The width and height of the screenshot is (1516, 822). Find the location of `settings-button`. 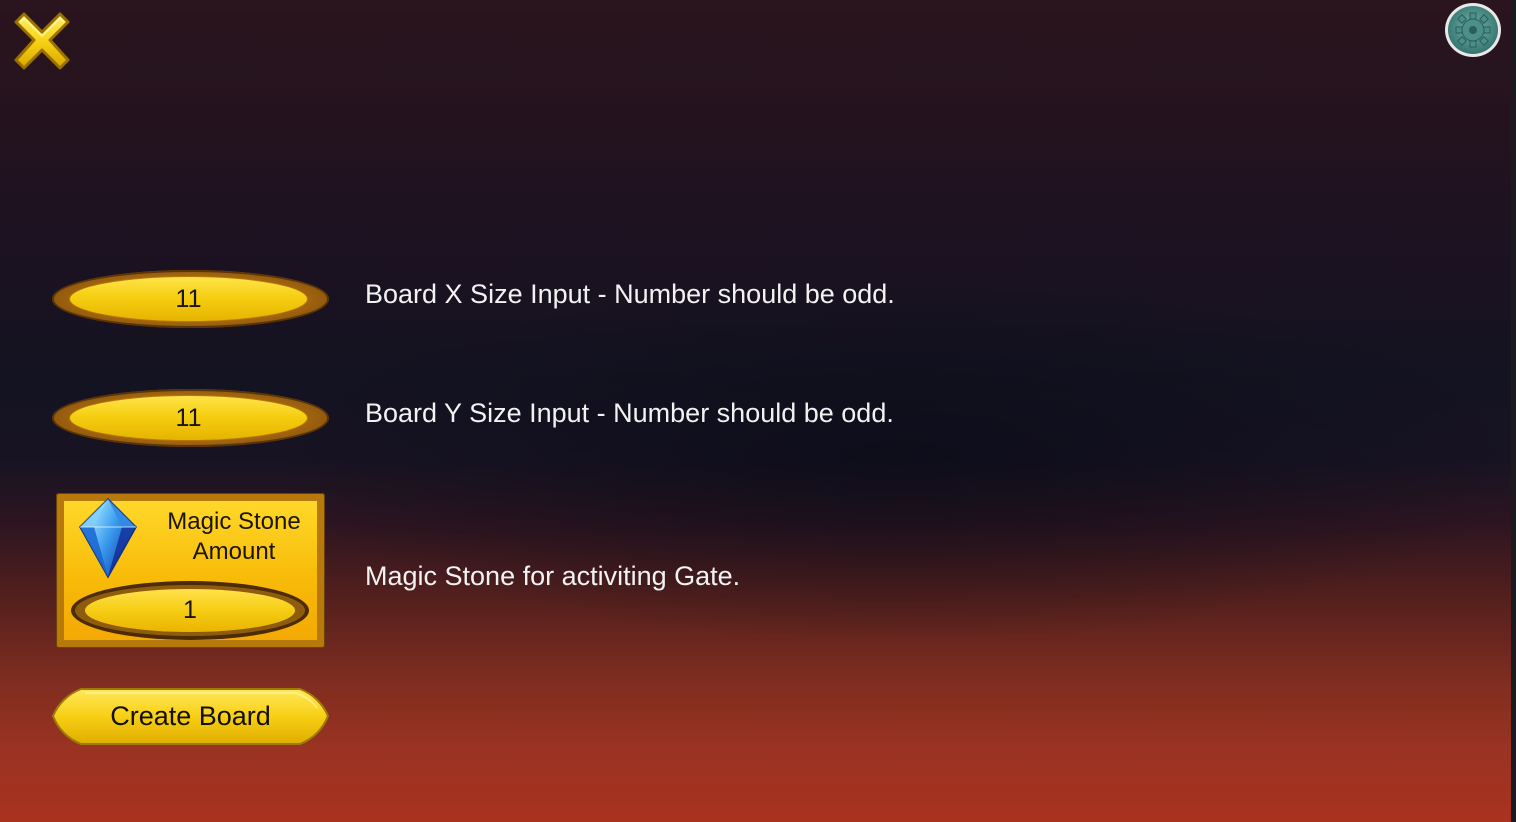

settings-button is located at coordinates (1473, 30).